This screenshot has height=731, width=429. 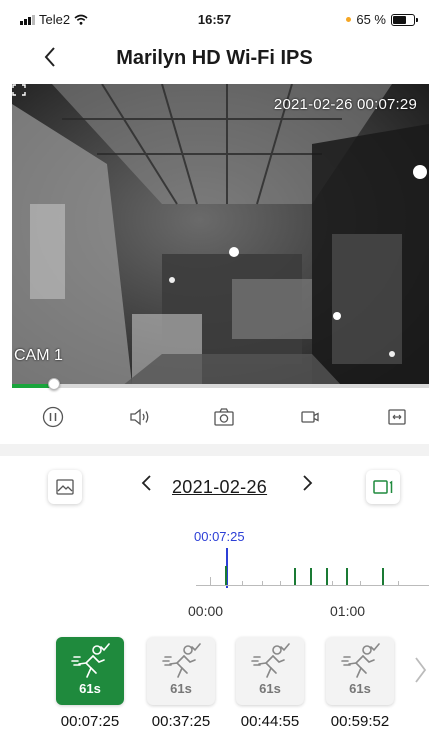 I want to click on view-mode-button, so click(x=383, y=487).